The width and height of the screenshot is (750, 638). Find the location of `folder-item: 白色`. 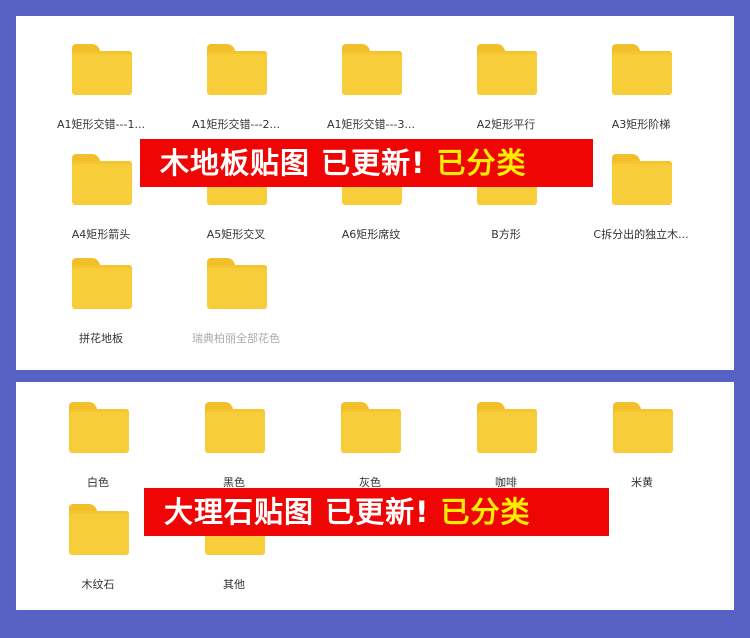

folder-item: 白色 is located at coordinates (98, 452).